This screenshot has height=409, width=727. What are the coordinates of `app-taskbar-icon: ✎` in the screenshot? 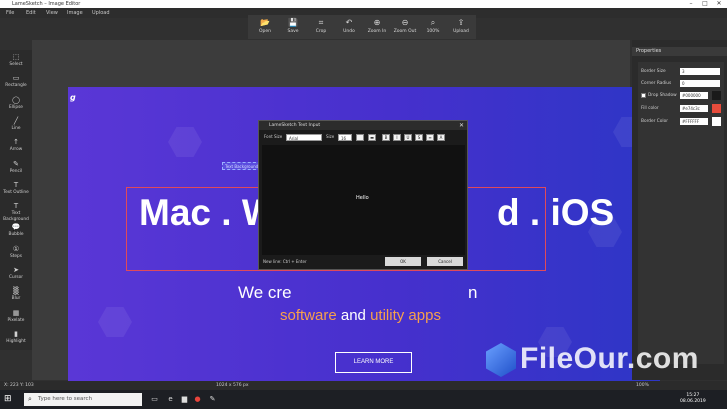 It's located at (212, 399).